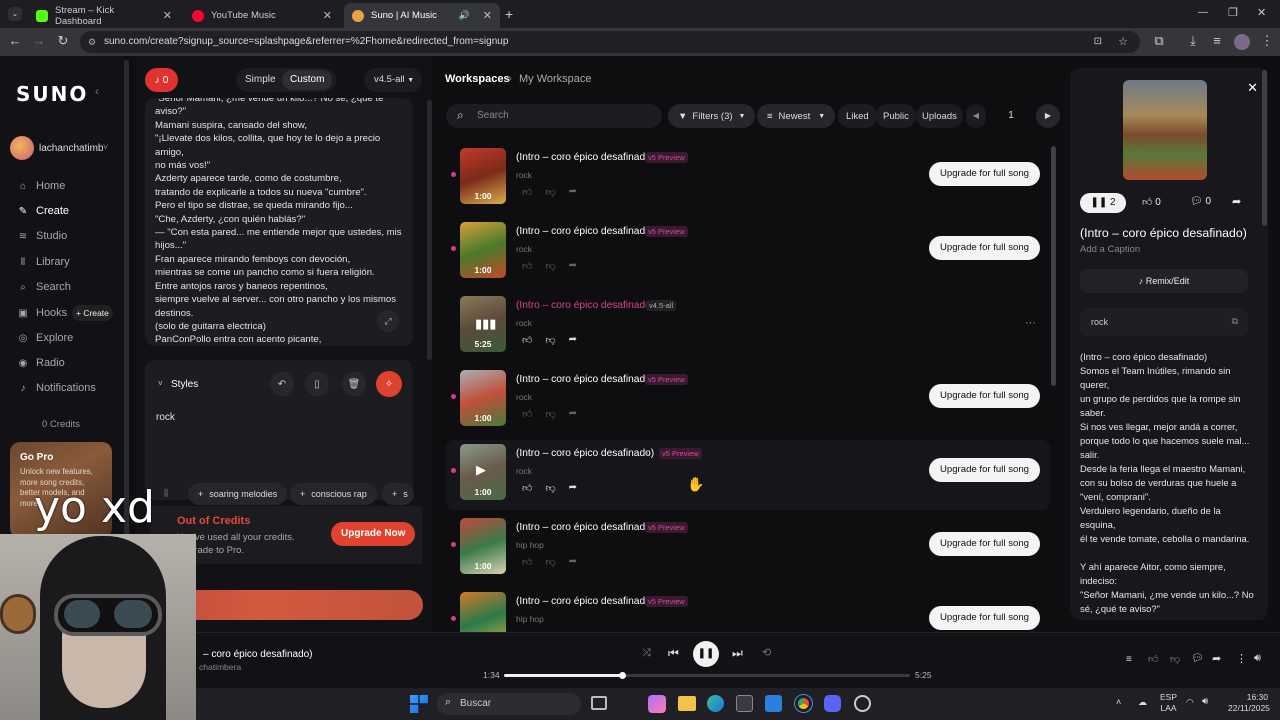 The width and height of the screenshot is (1280, 720). Describe the element at coordinates (354, 384) in the screenshot. I see `trash-icon: 🗑` at that location.